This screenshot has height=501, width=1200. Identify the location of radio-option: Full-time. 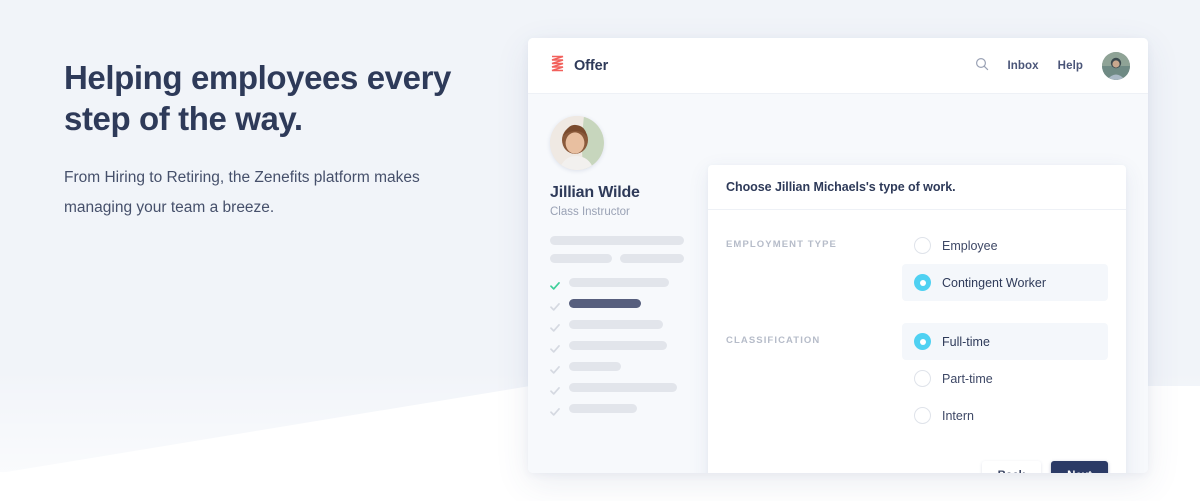
(1005, 341).